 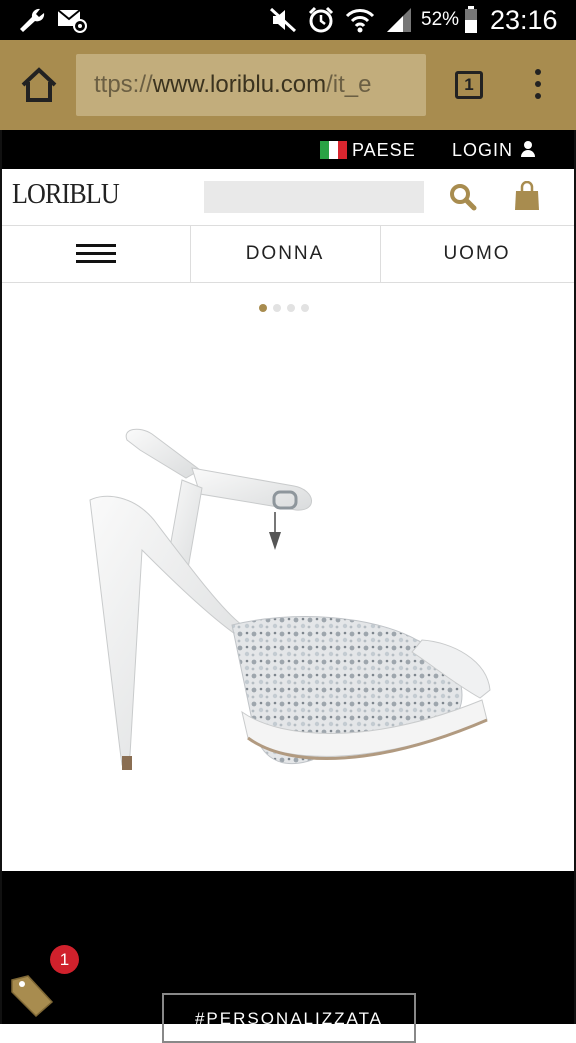 I want to click on status-bar: 52% 23:16, so click(x=288, y=20).